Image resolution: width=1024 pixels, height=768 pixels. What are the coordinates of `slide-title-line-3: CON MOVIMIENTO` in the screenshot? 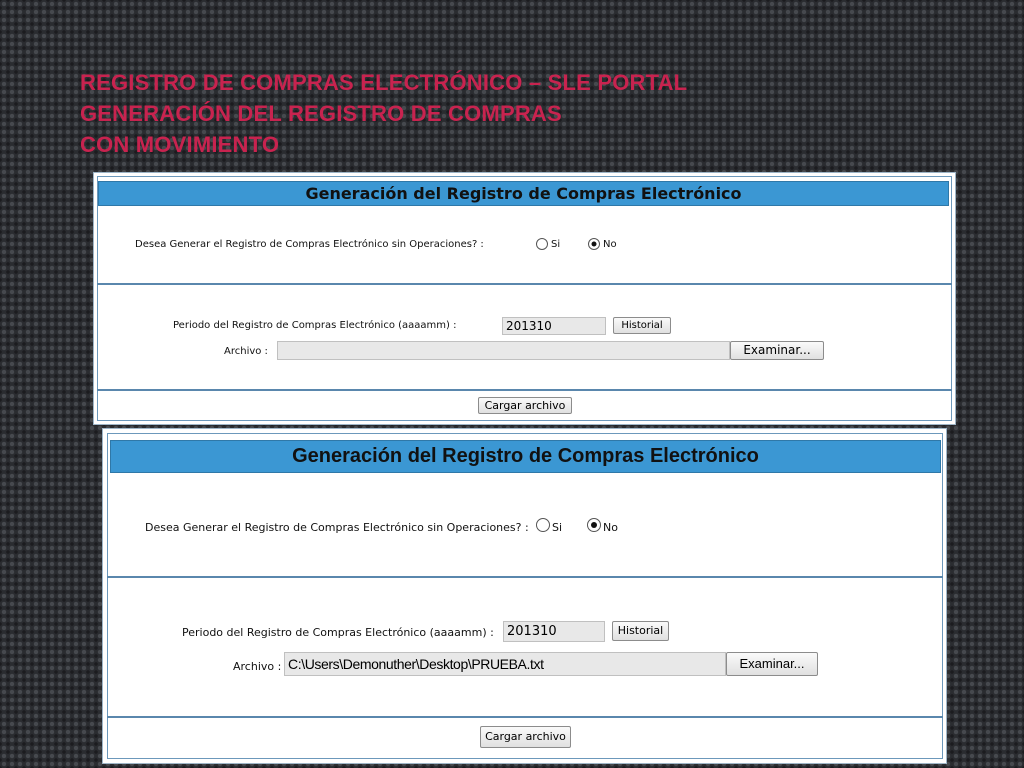 It's located at (180, 144).